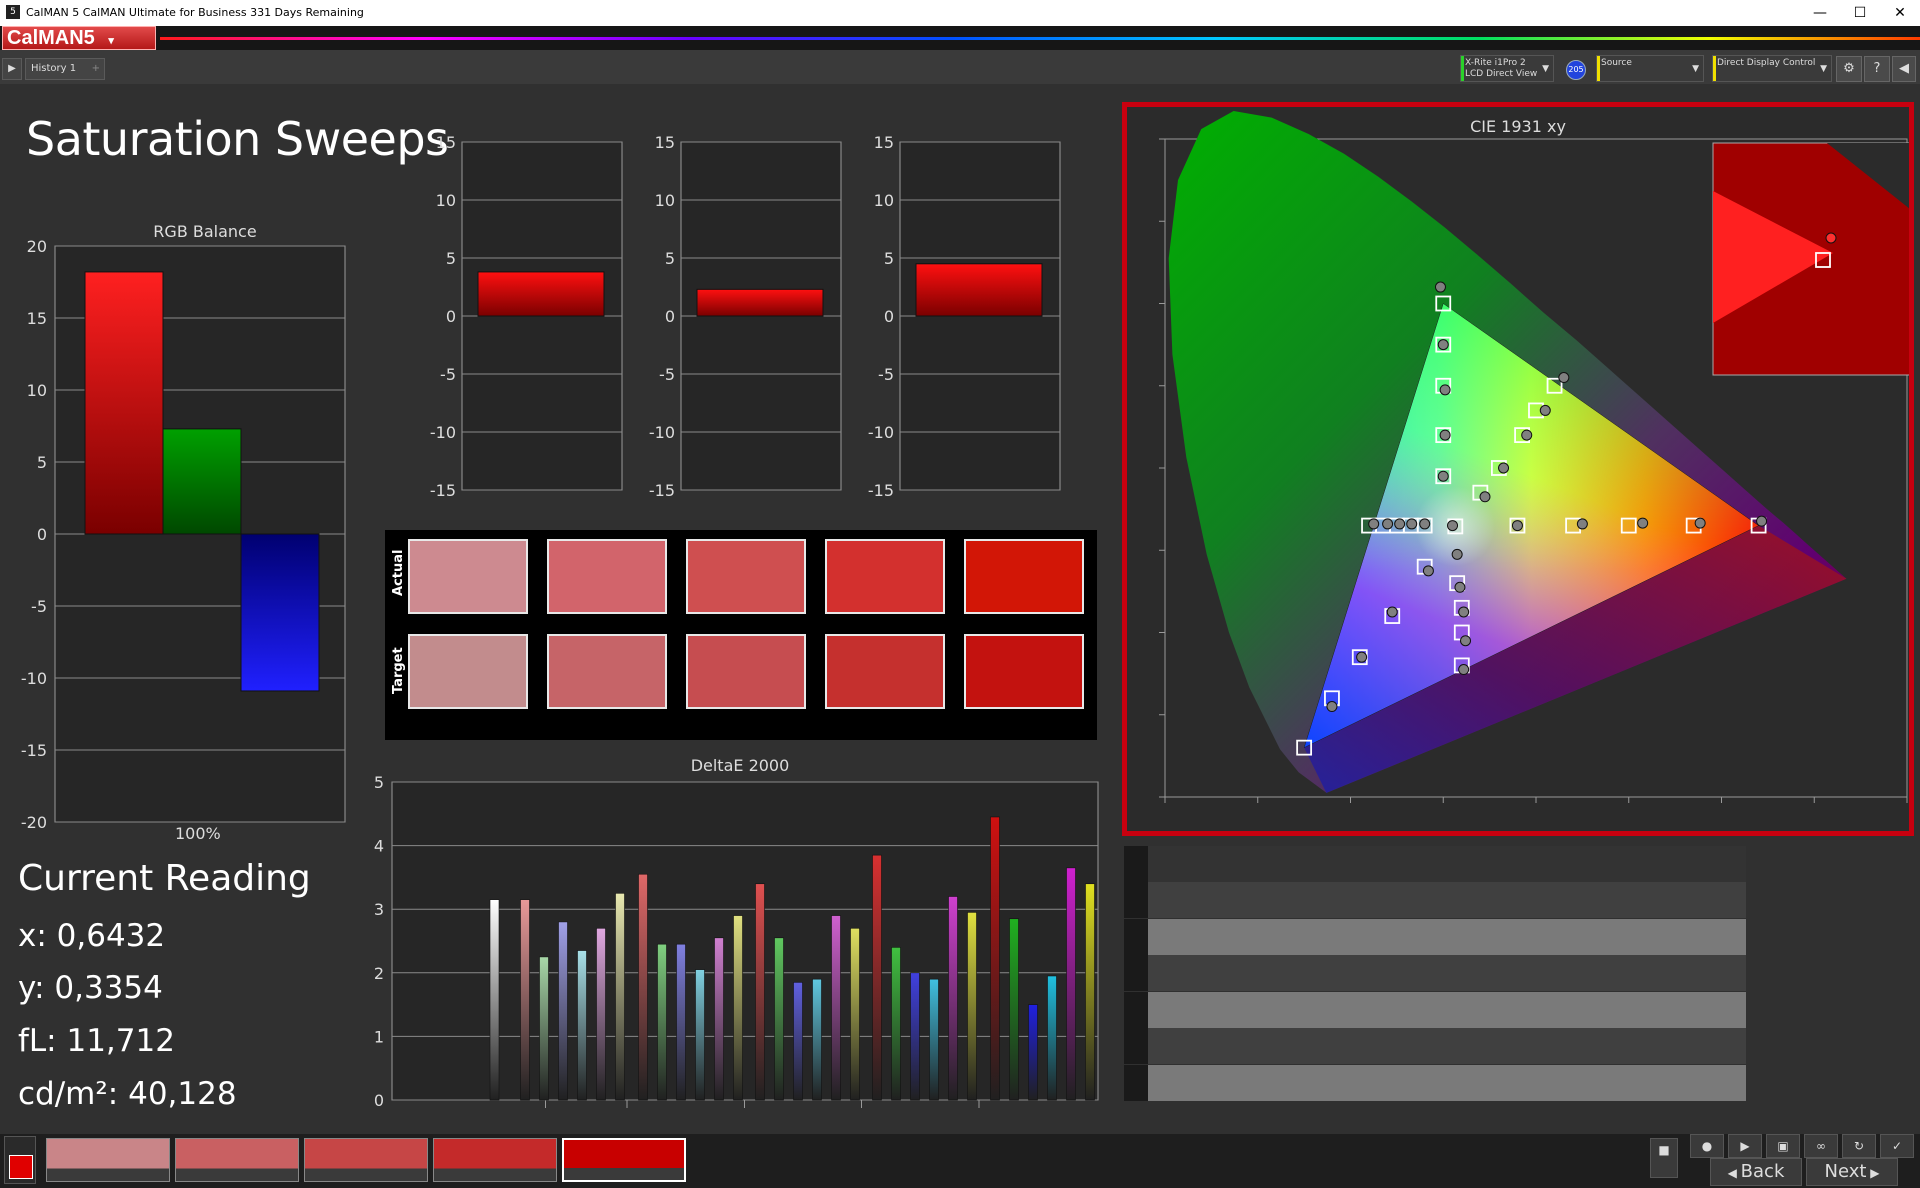 Image resolution: width=1920 pixels, height=1188 pixels. Describe the element at coordinates (667, 374) in the screenshot. I see `delta-tick-label: -5` at that location.